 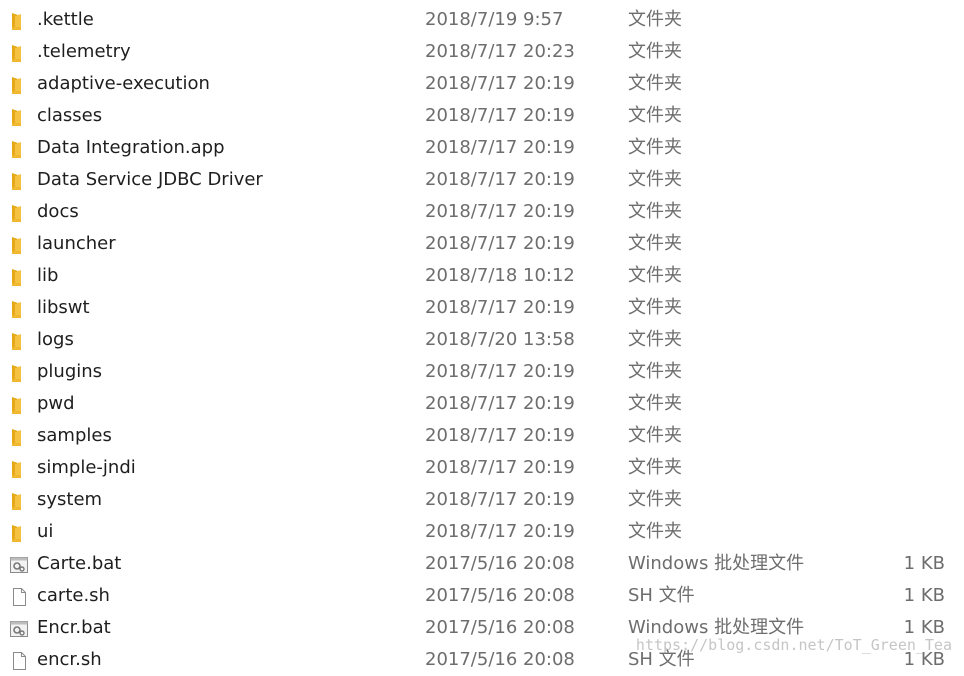 What do you see at coordinates (74, 627) in the screenshot?
I see `file-name: Encr.bat` at bounding box center [74, 627].